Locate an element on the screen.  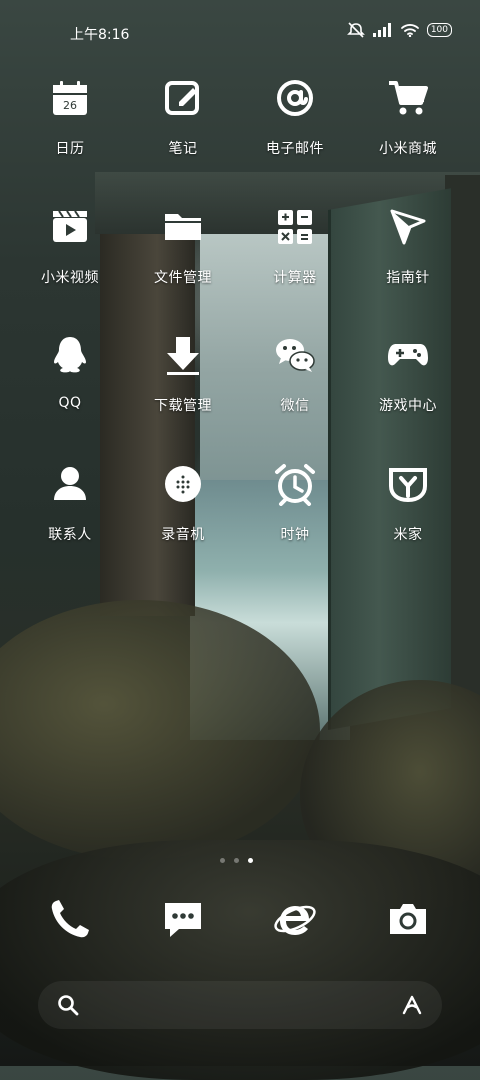
app-clock: 时钟 is located at coordinates (295, 503).